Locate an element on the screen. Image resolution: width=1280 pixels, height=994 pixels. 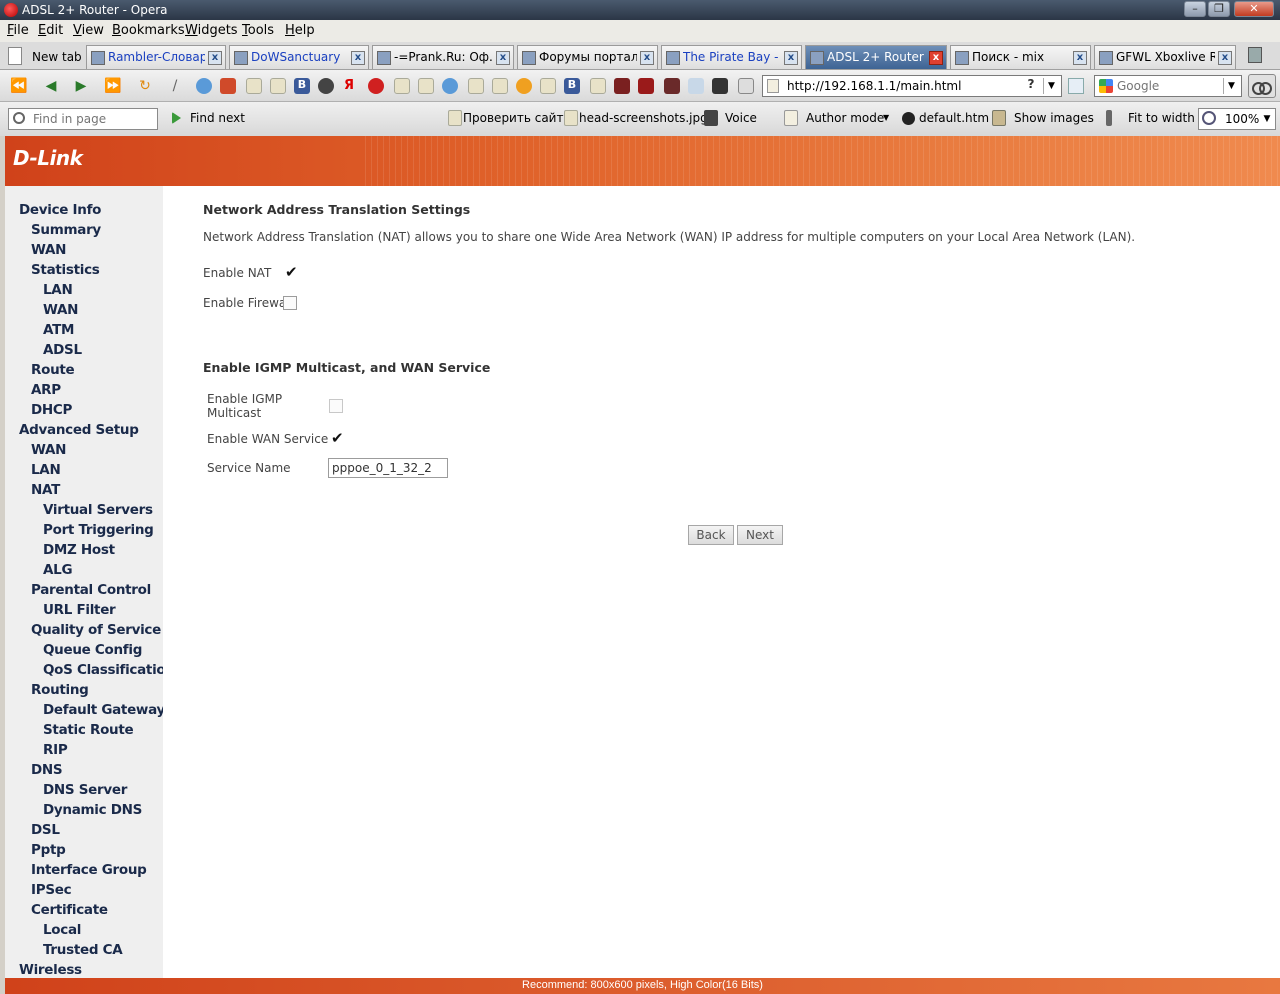
site-info-icon: ? is located at coordinates (1031, 86).